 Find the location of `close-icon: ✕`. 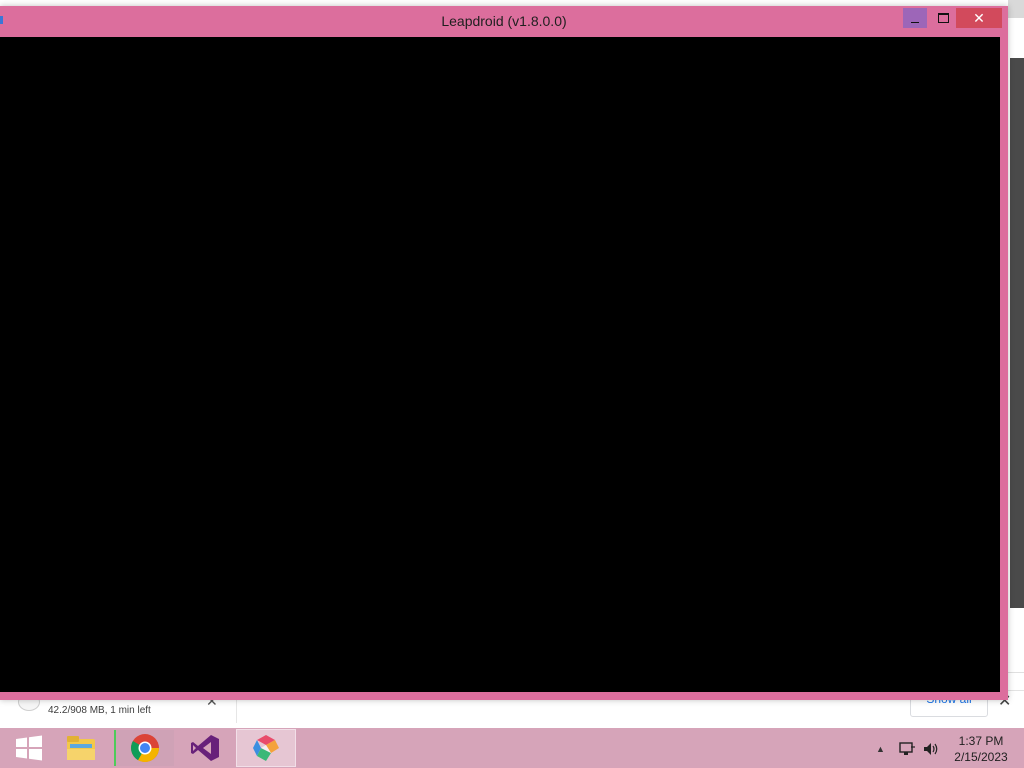

close-icon: ✕ is located at coordinates (979, 18).